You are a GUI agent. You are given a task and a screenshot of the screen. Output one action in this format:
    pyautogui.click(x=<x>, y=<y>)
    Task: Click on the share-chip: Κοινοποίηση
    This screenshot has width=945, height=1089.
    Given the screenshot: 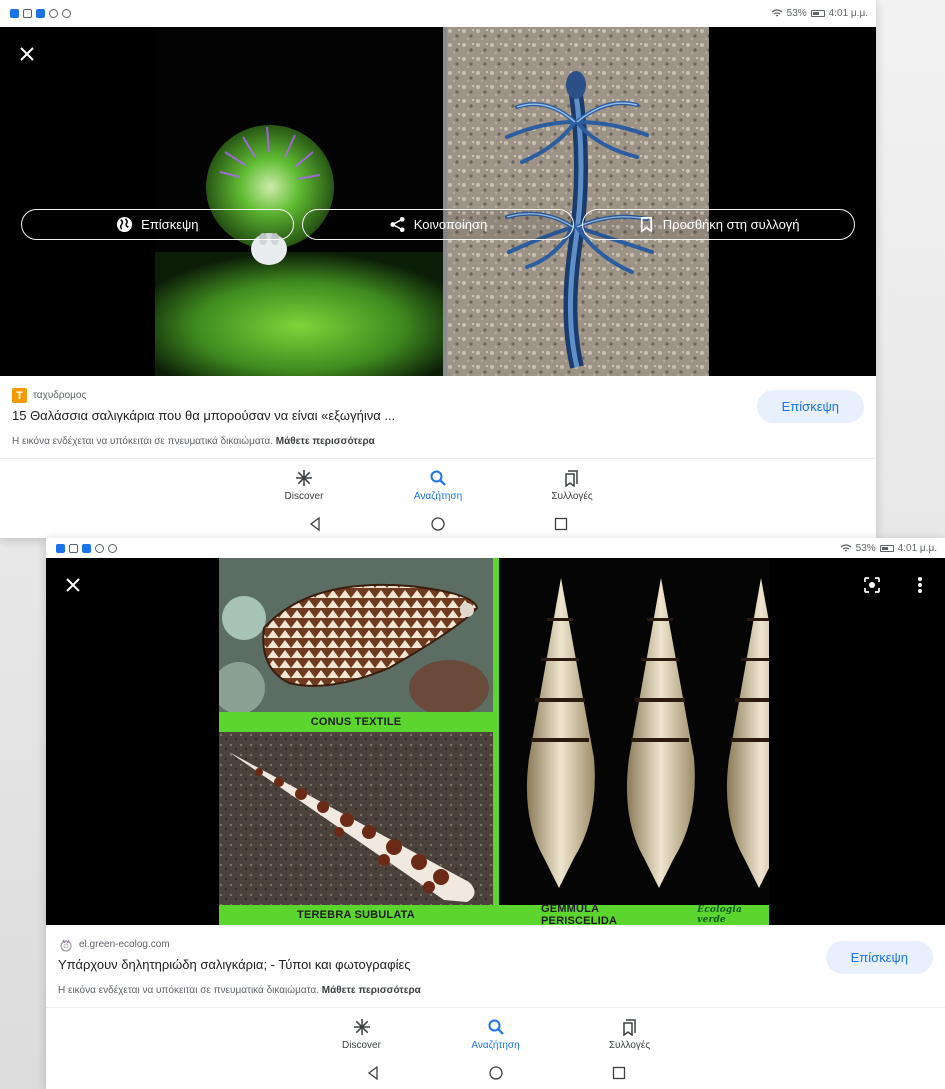 What is the action you would take?
    pyautogui.click(x=438, y=224)
    